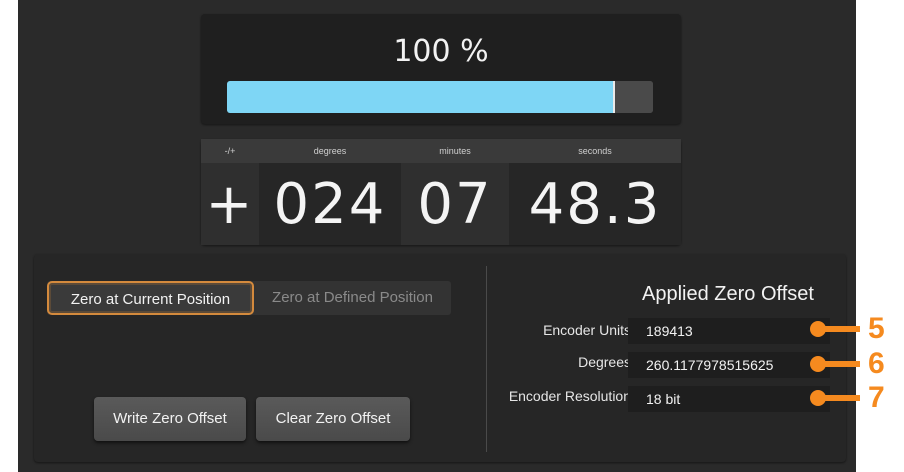 This screenshot has height=472, width=904. Describe the element at coordinates (729, 399) in the screenshot. I see `encoder-resolution-field: 18 bit` at that location.